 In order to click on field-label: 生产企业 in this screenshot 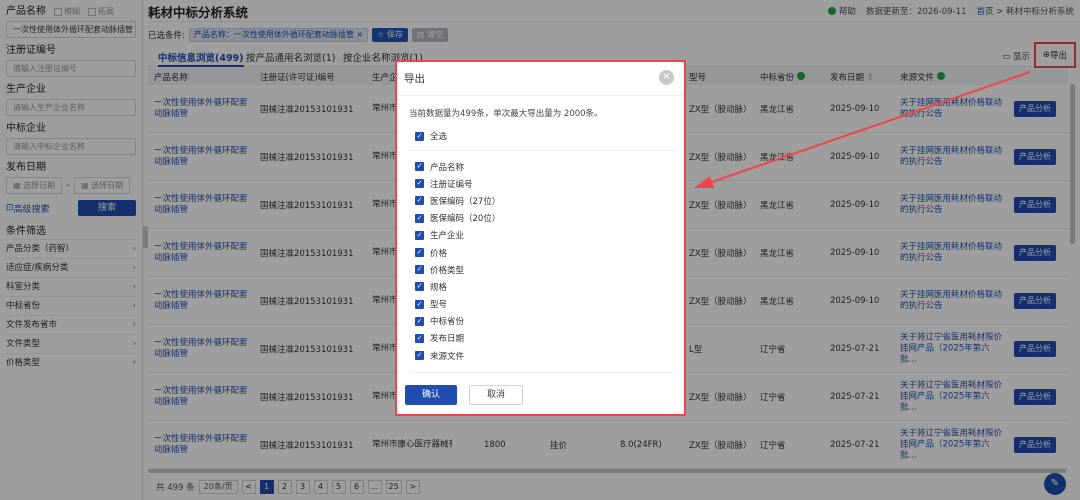, I will do `click(447, 236)`.